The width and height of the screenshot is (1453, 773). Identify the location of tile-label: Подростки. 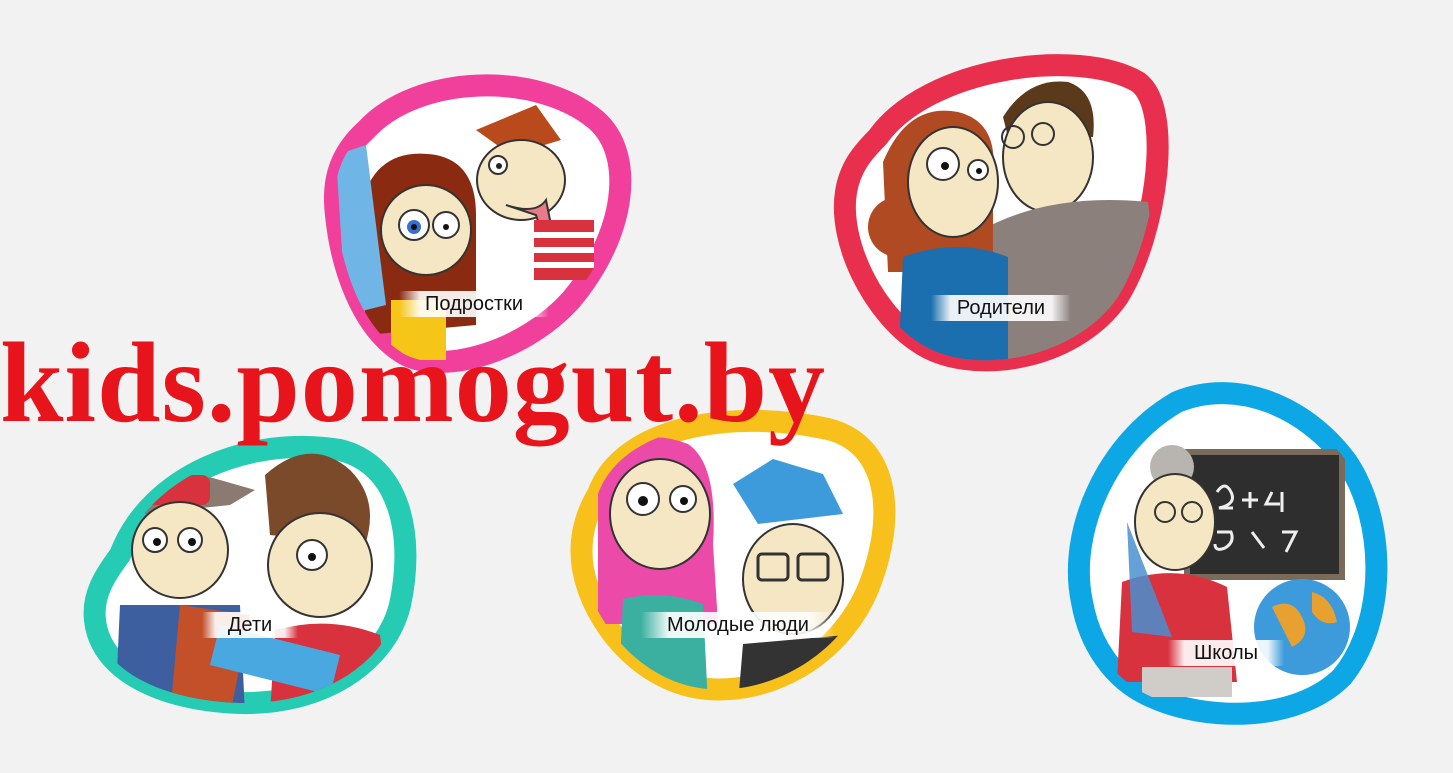
(474, 304).